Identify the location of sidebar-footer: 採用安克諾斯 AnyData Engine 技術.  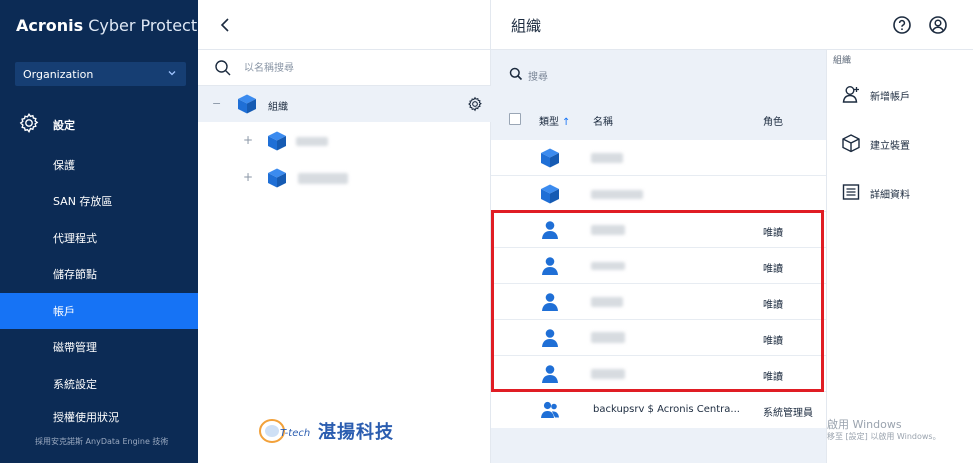
(102, 441).